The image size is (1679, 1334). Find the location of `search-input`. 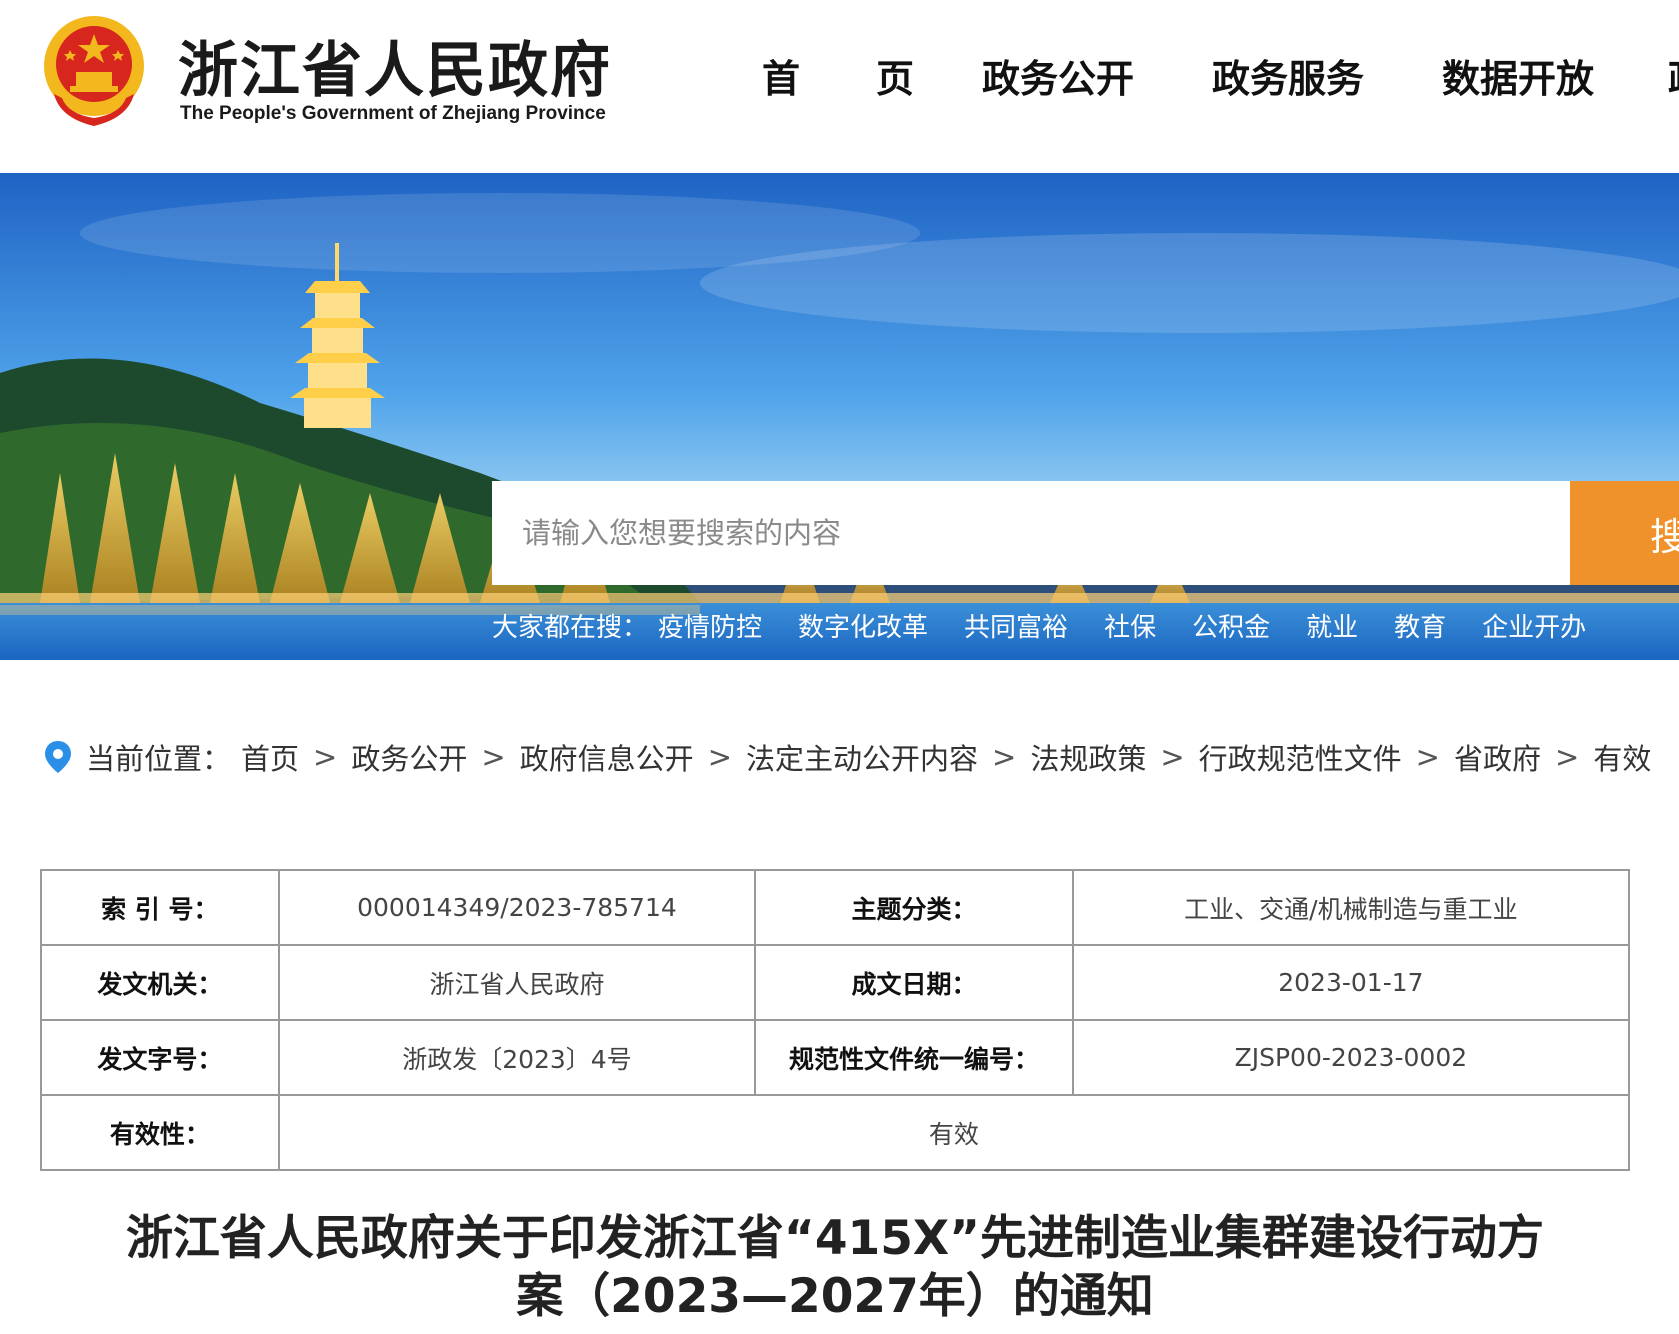

search-input is located at coordinates (1031, 533).